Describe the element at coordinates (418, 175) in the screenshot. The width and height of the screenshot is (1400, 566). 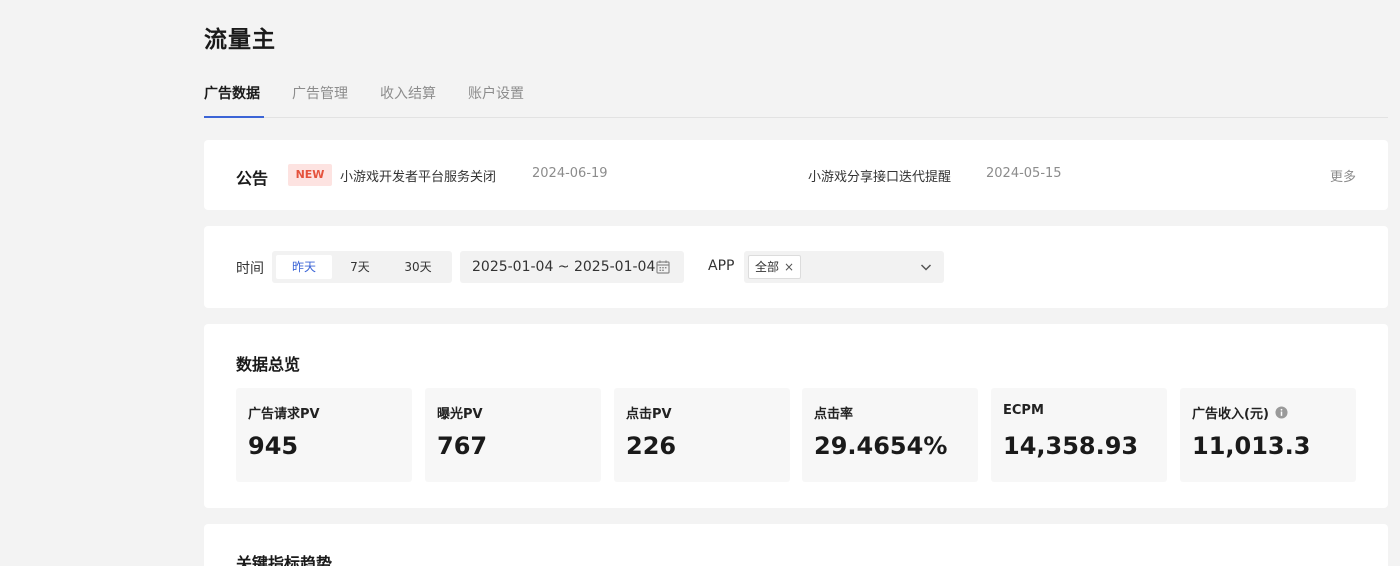
I see `notice-item-link: 小游戏开发者平台服务关闭` at that location.